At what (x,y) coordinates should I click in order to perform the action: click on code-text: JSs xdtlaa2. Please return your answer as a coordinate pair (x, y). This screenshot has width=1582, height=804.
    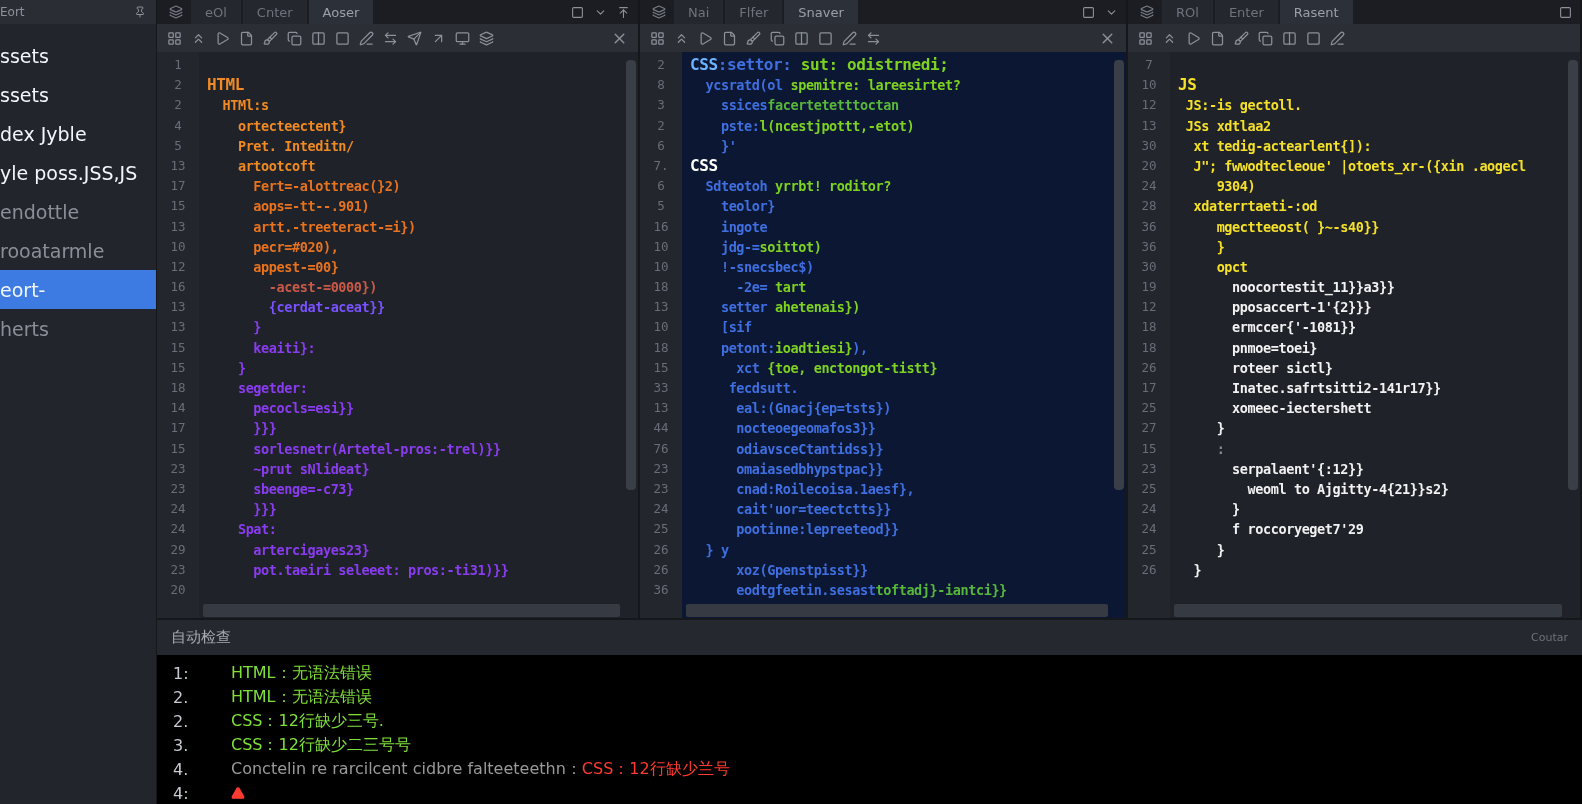
    Looking at the image, I should click on (1227, 125).